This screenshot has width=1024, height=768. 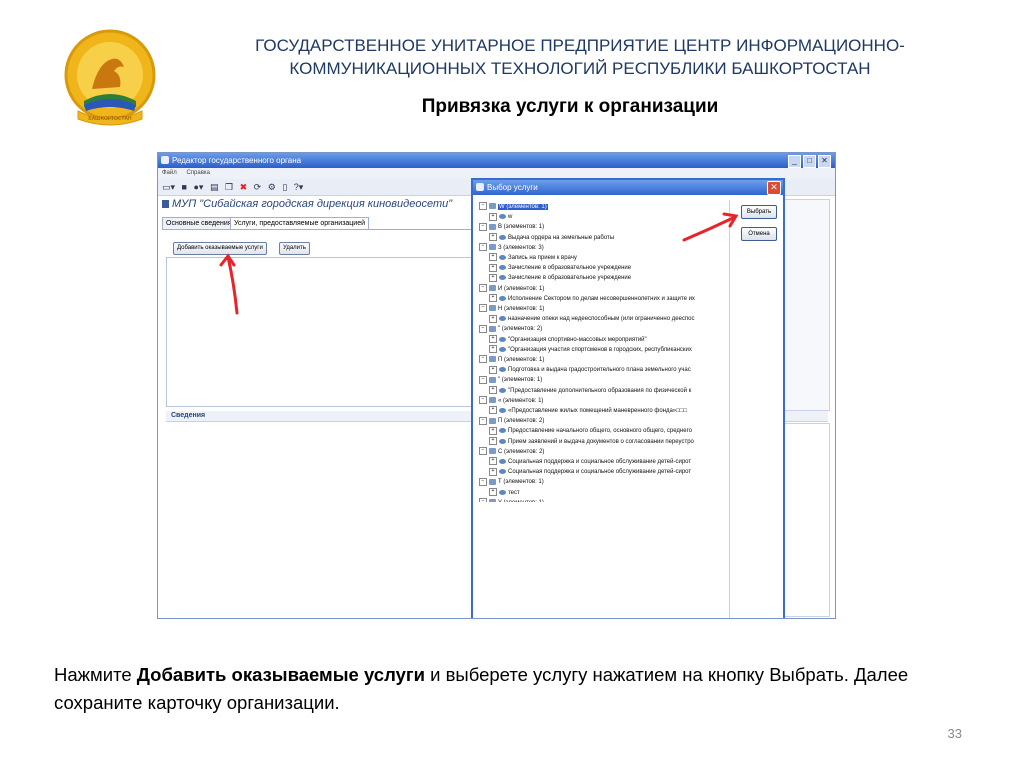 What do you see at coordinates (523, 207) in the screenshot?
I see `tree-label: W (элементов: 1)` at bounding box center [523, 207].